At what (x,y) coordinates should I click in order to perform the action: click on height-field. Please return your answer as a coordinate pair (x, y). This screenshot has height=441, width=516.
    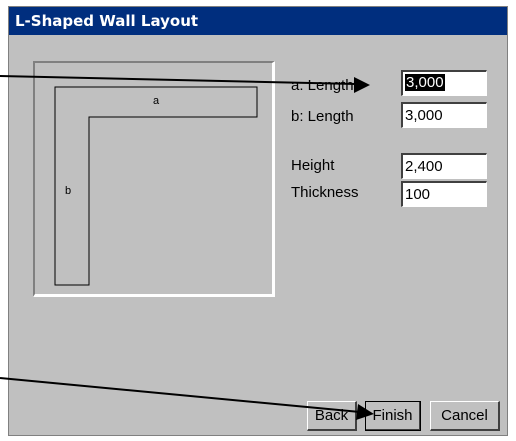
    Looking at the image, I should click on (444, 166).